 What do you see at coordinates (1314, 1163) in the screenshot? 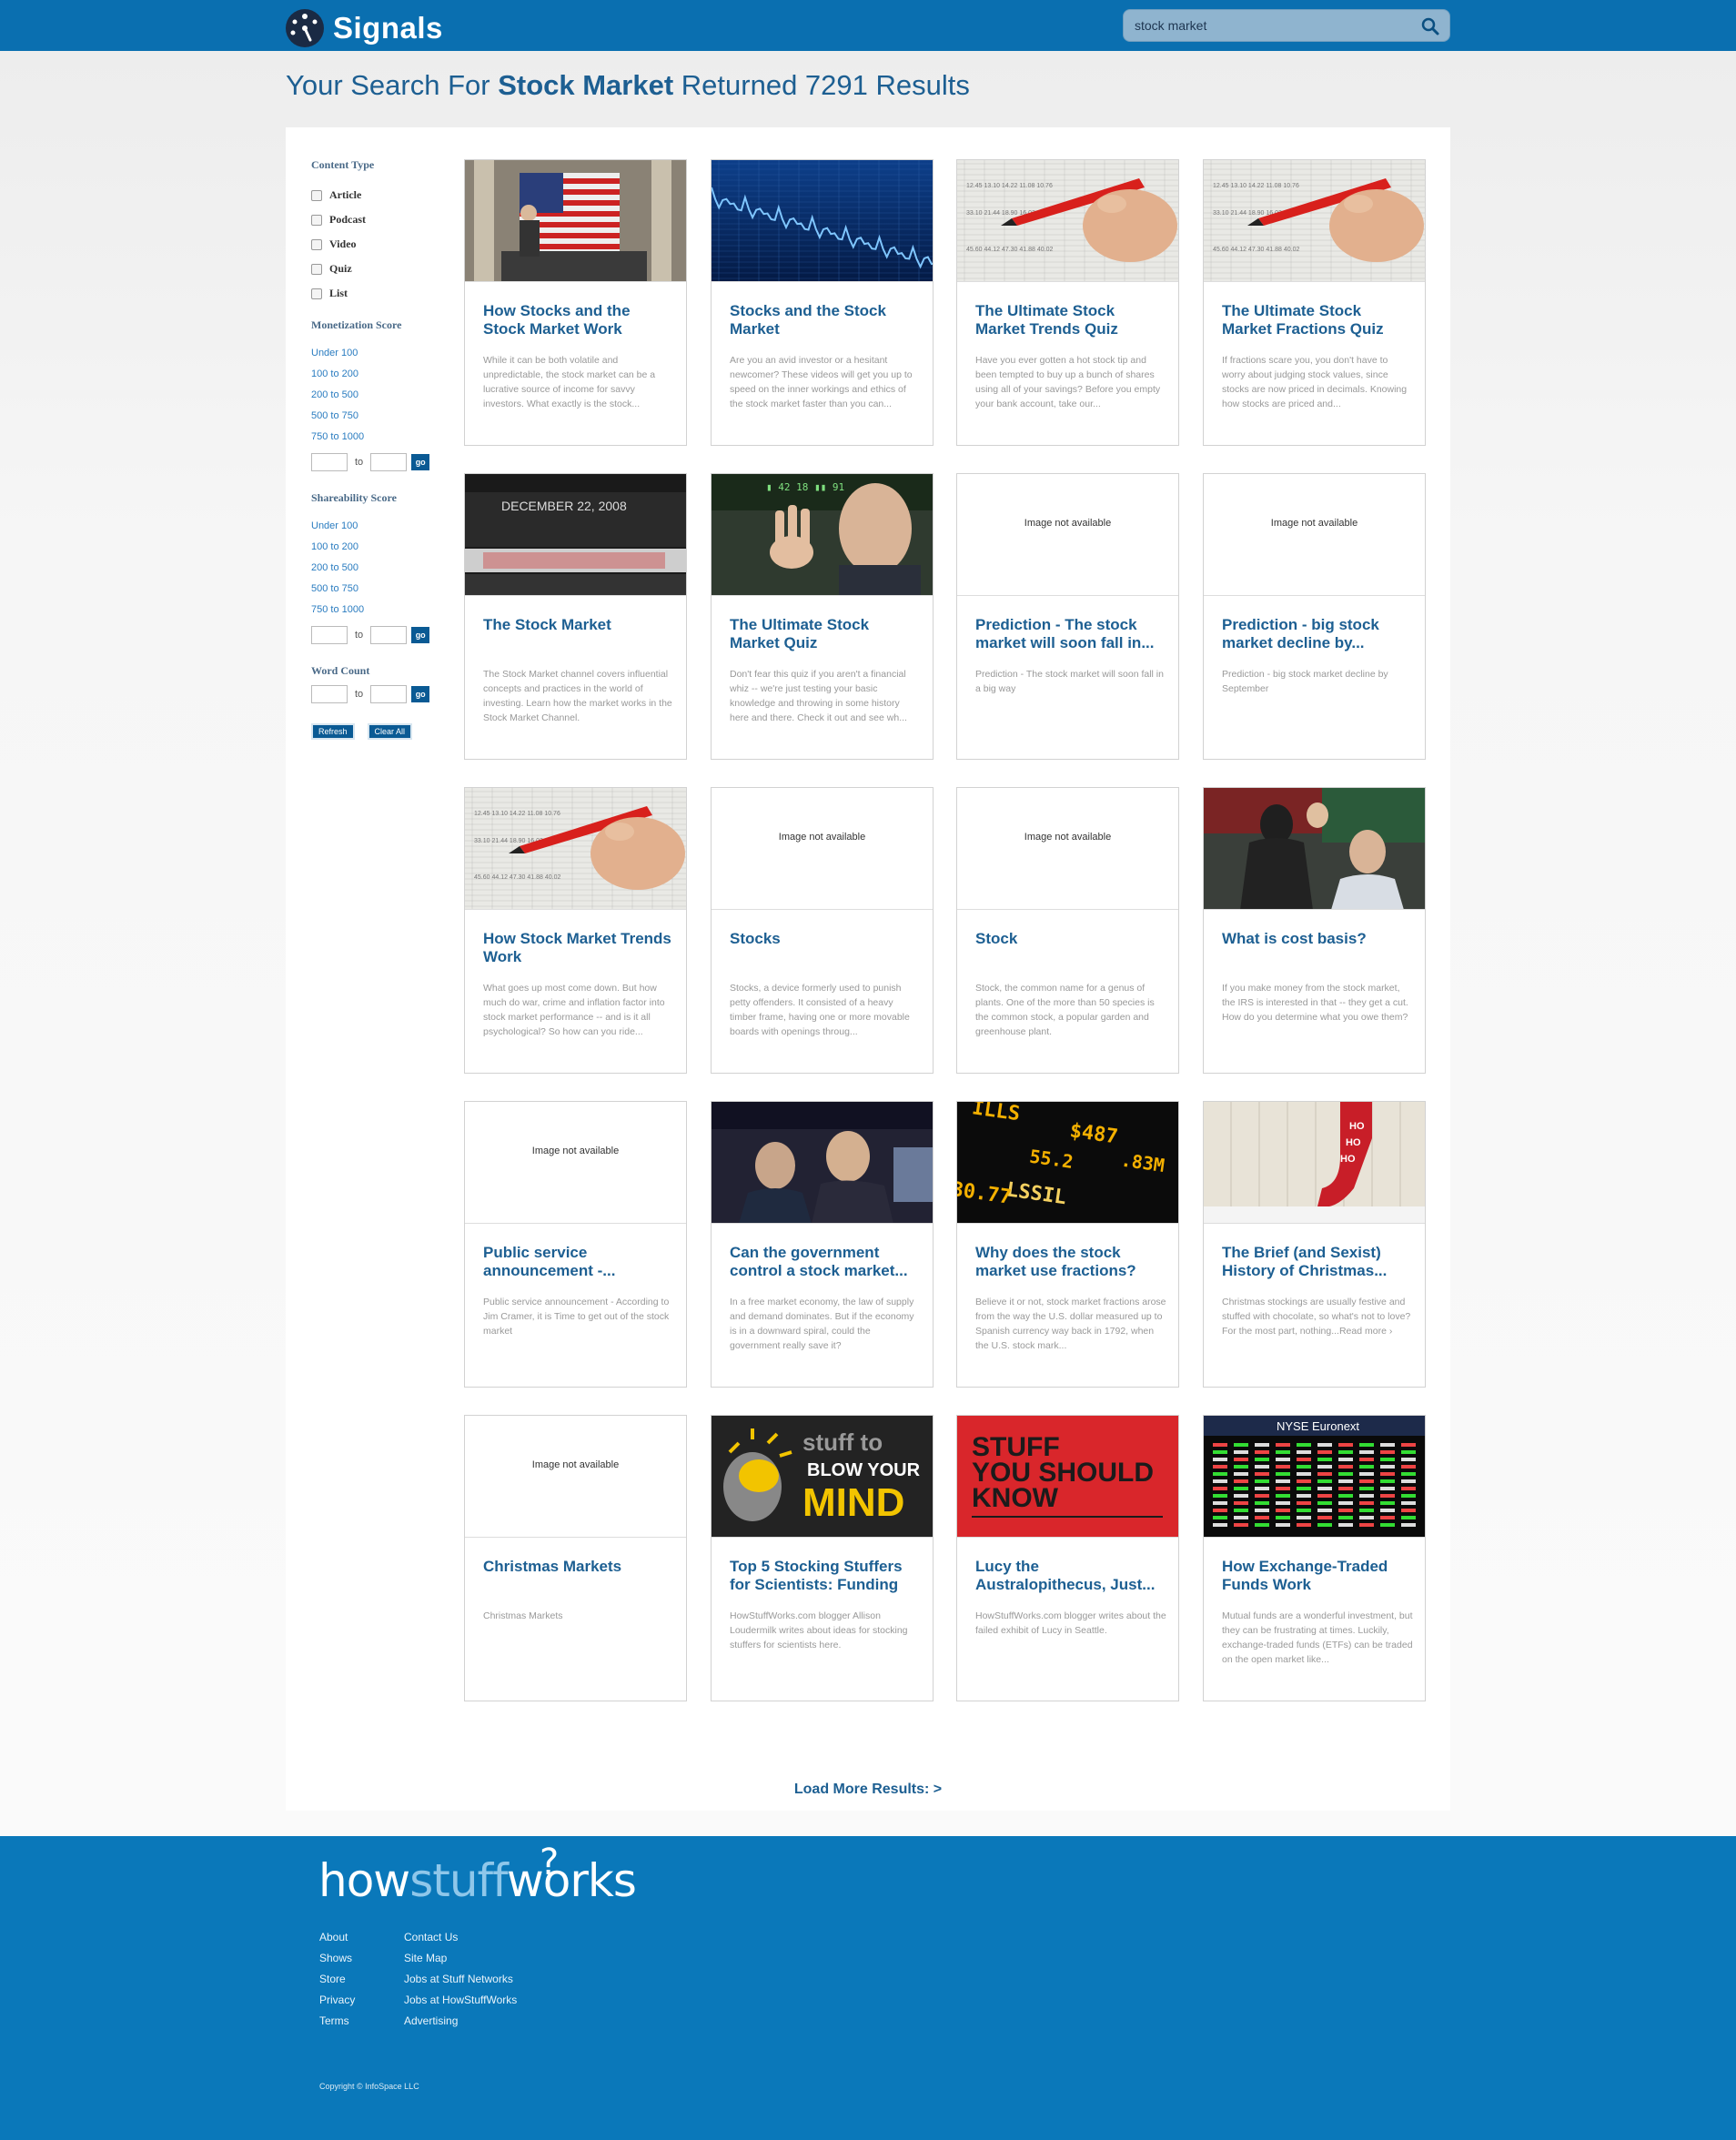
I see `card-thumbnail: HO HO HO` at bounding box center [1314, 1163].